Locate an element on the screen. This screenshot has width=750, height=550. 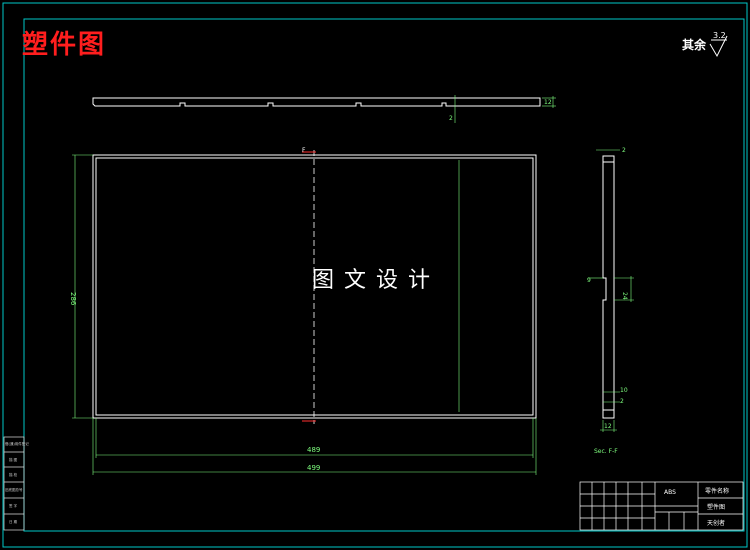
title-block-row3: 天创者 is located at coordinates (716, 523).